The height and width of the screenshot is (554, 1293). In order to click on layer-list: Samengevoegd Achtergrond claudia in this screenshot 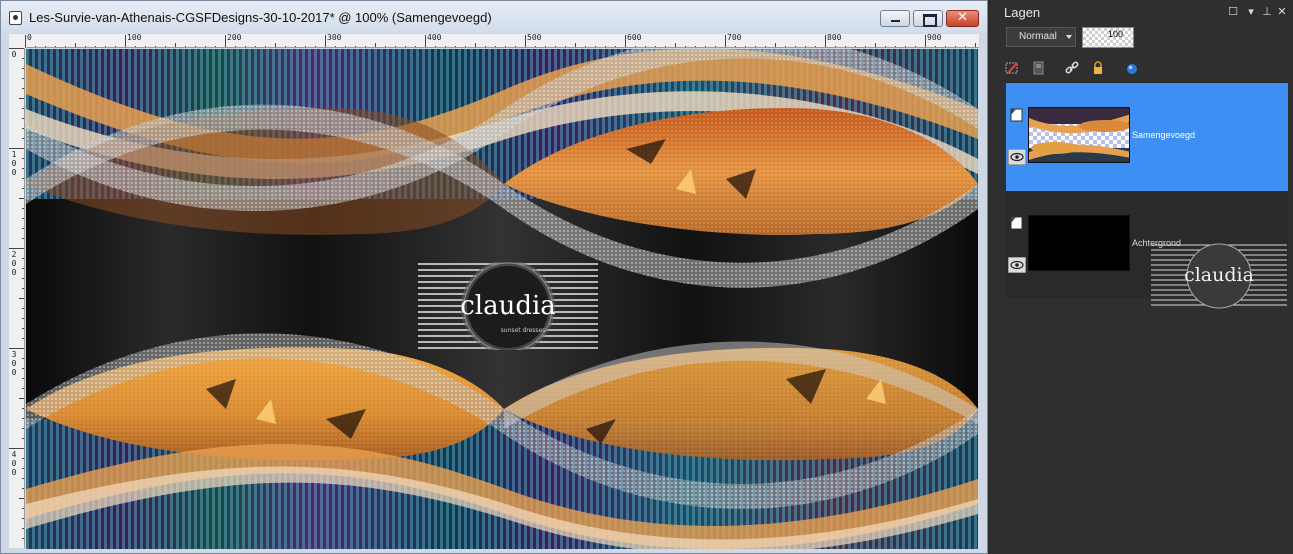, I will do `click(1147, 195)`.